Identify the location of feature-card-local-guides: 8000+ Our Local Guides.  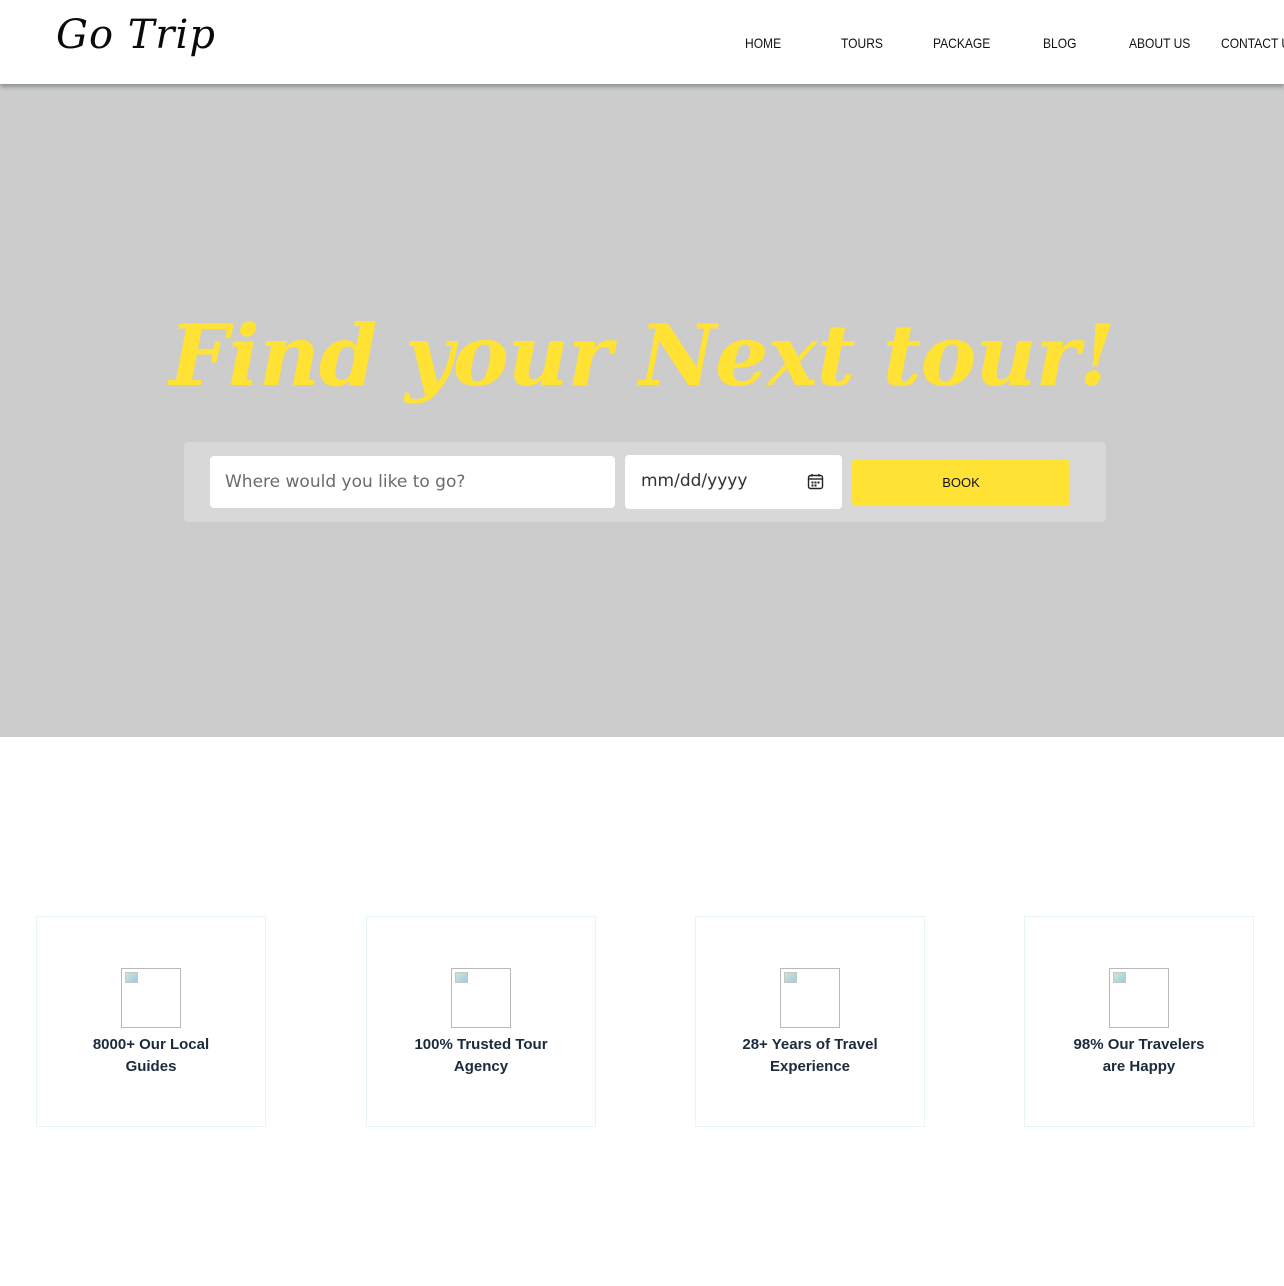
(151, 1021).